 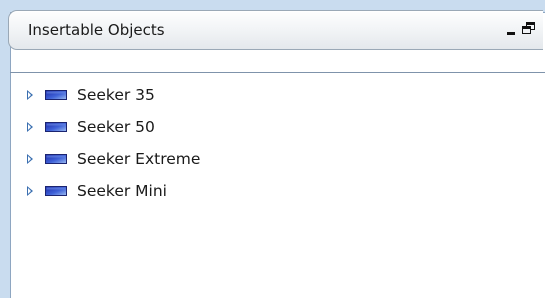 I want to click on restore-icon, so click(x=529, y=29).